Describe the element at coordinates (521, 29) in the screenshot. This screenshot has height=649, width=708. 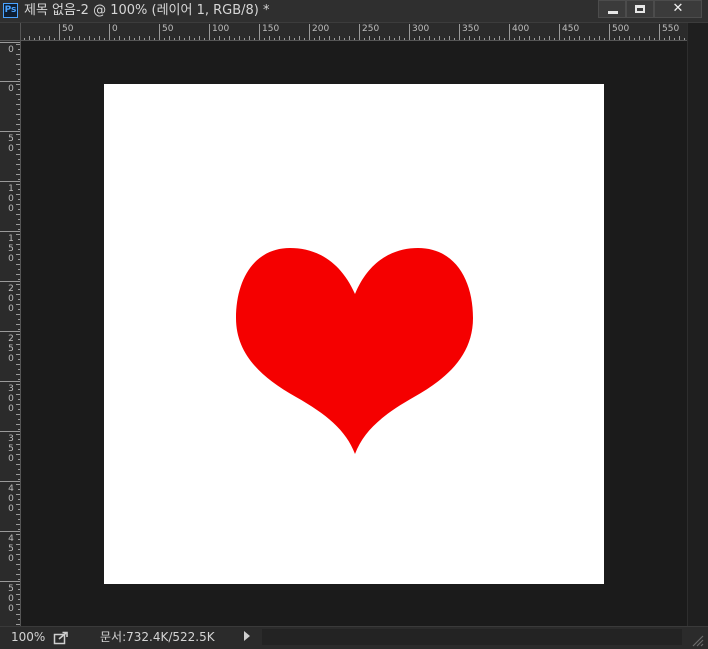
I see `horizontal-ruler-label: 400` at that location.